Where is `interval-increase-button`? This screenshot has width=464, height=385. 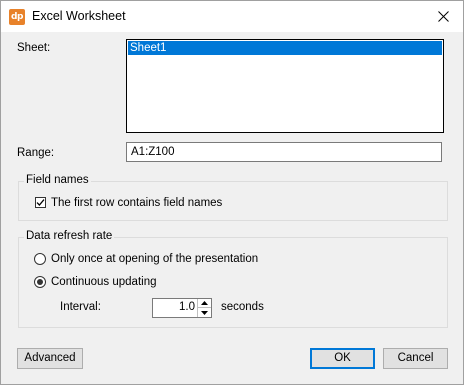 interval-increase-button is located at coordinates (204, 303).